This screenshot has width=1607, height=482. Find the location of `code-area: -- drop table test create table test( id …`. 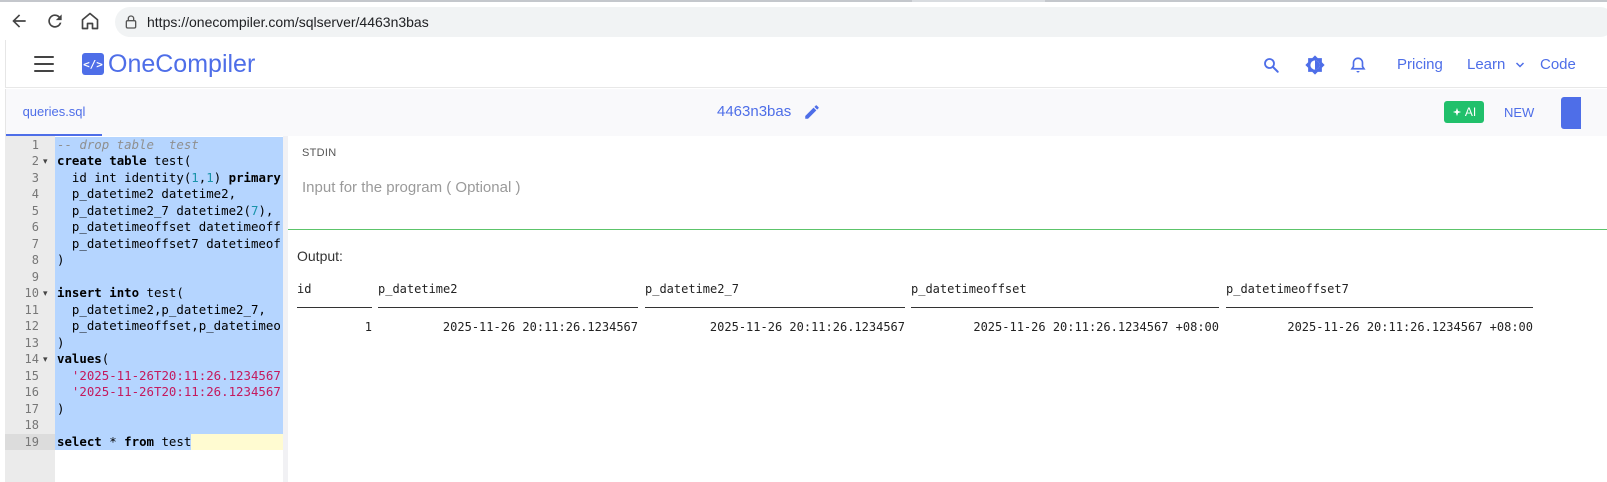

code-area: -- drop table test create table test( id … is located at coordinates (169, 309).